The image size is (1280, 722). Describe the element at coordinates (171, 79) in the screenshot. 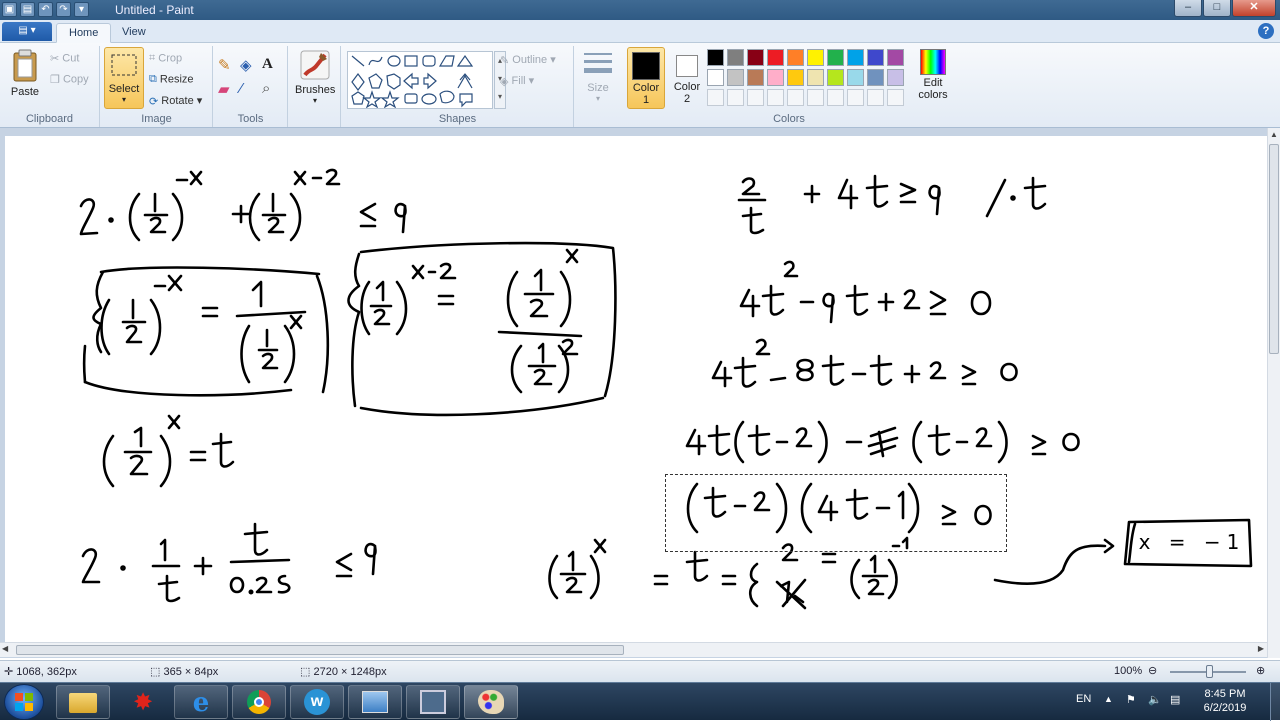

I see `resize-button: ⧉ Resize` at that location.